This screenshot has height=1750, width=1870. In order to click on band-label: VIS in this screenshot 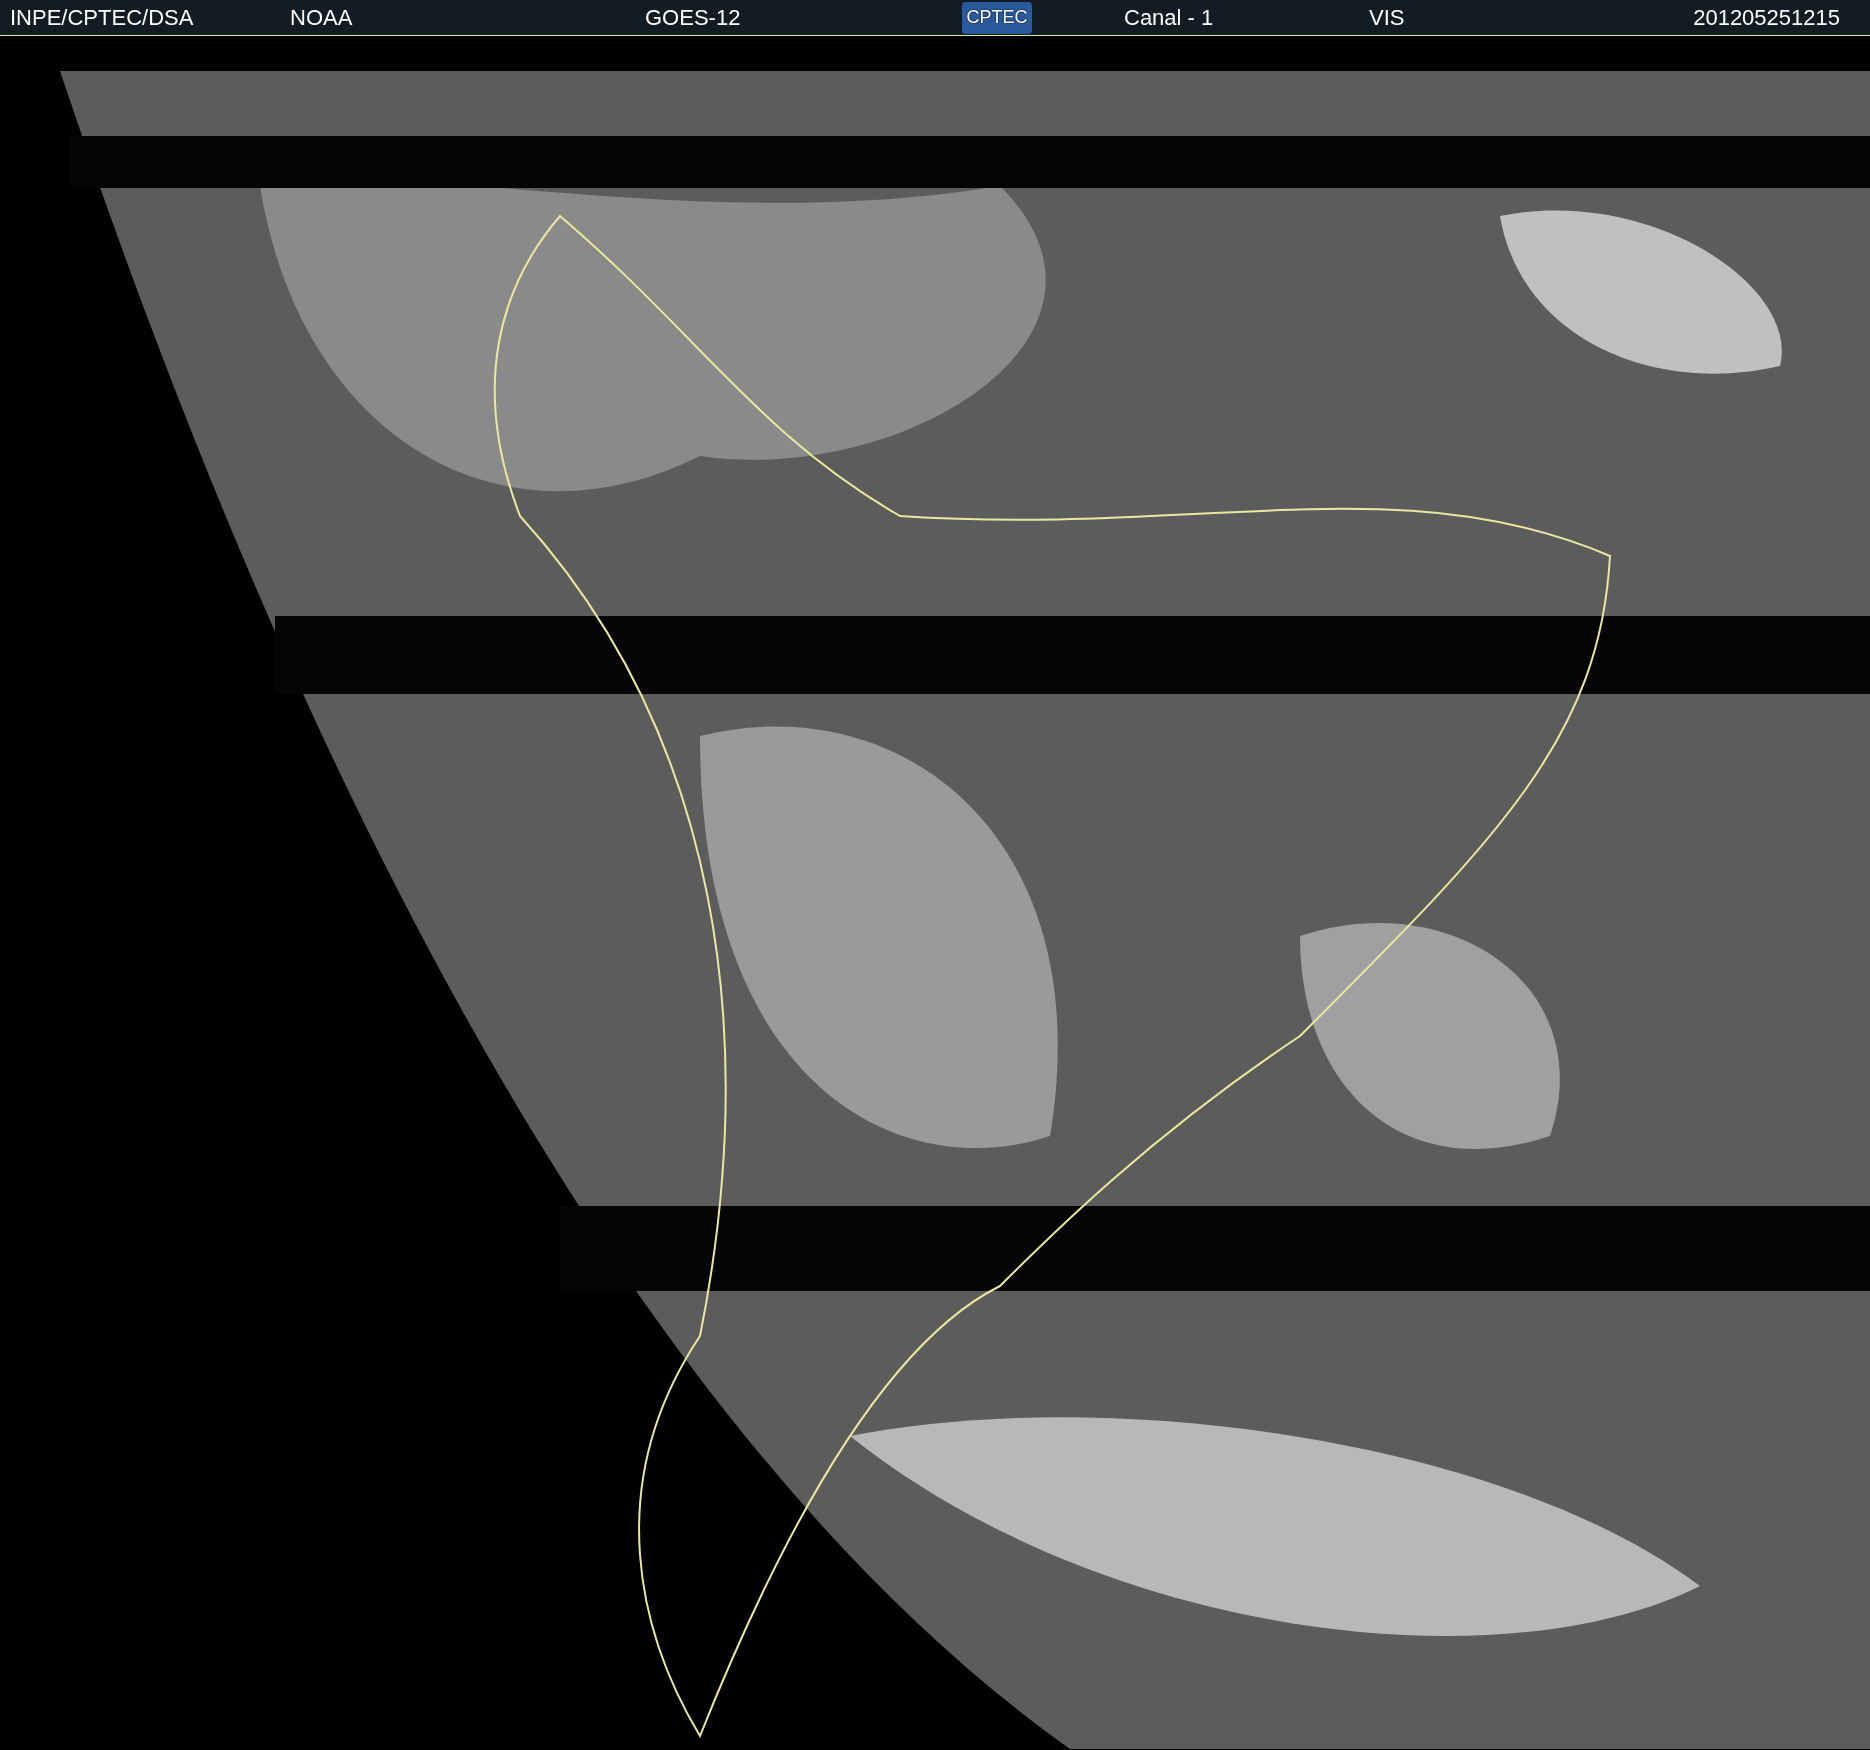, I will do `click(1387, 18)`.